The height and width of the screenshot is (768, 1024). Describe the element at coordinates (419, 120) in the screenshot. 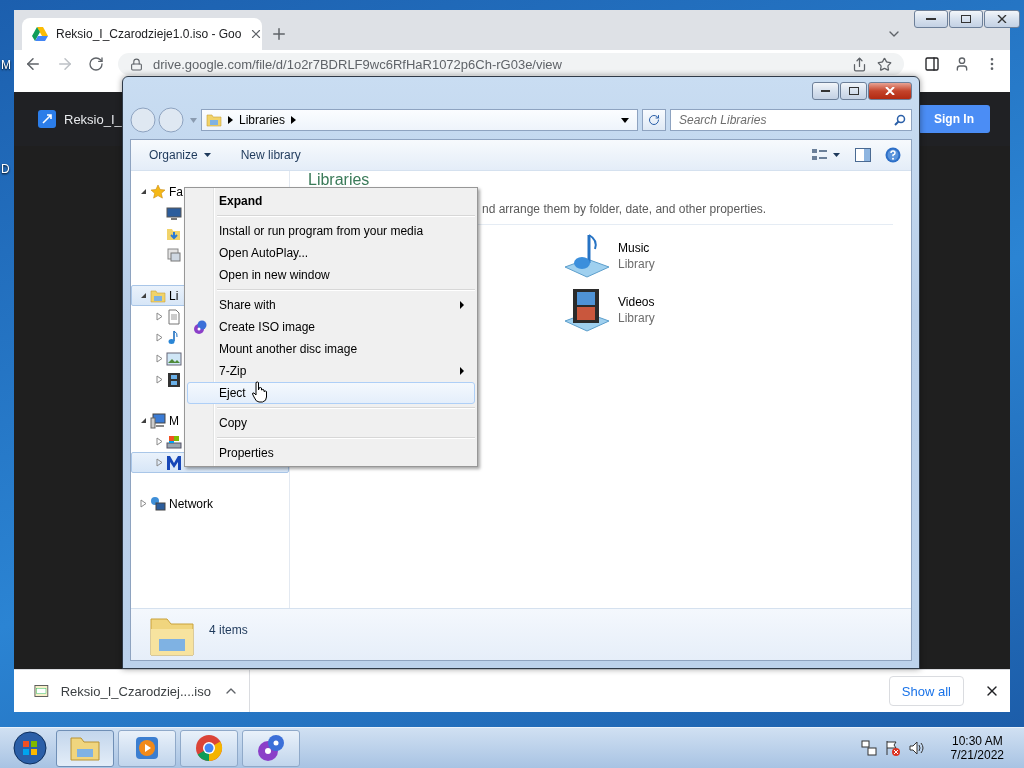

I see `address-field: Libraries` at that location.